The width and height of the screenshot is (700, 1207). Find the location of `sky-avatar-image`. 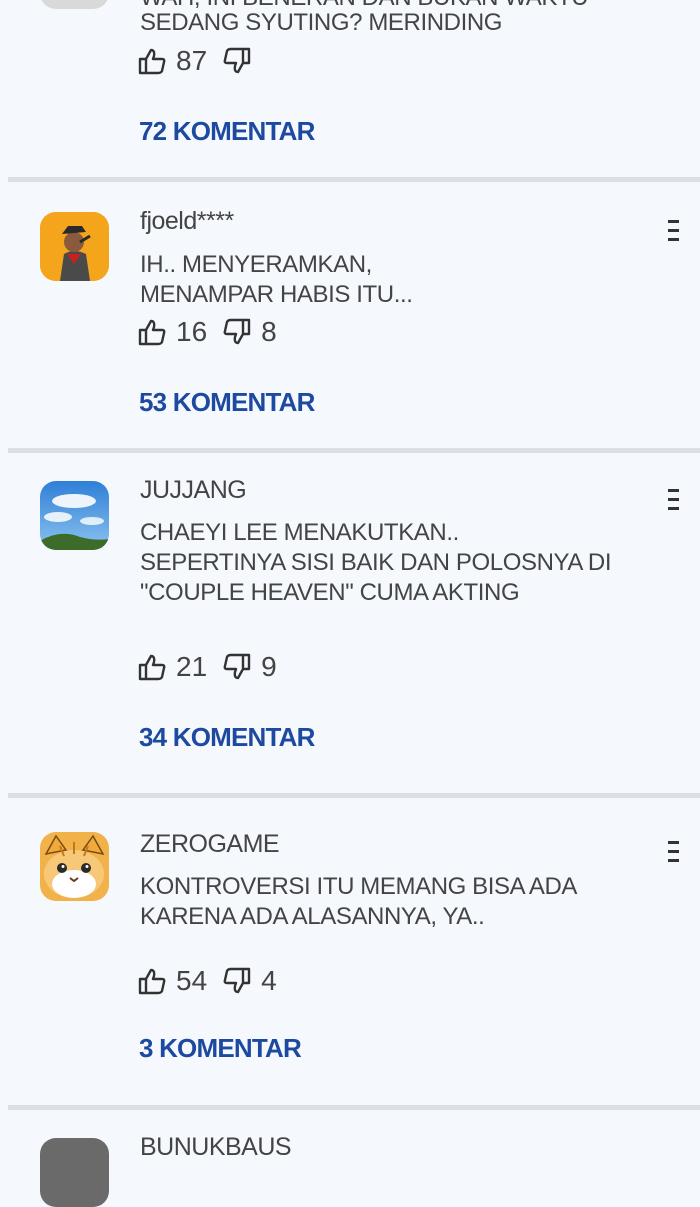

sky-avatar-image is located at coordinates (74, 515).